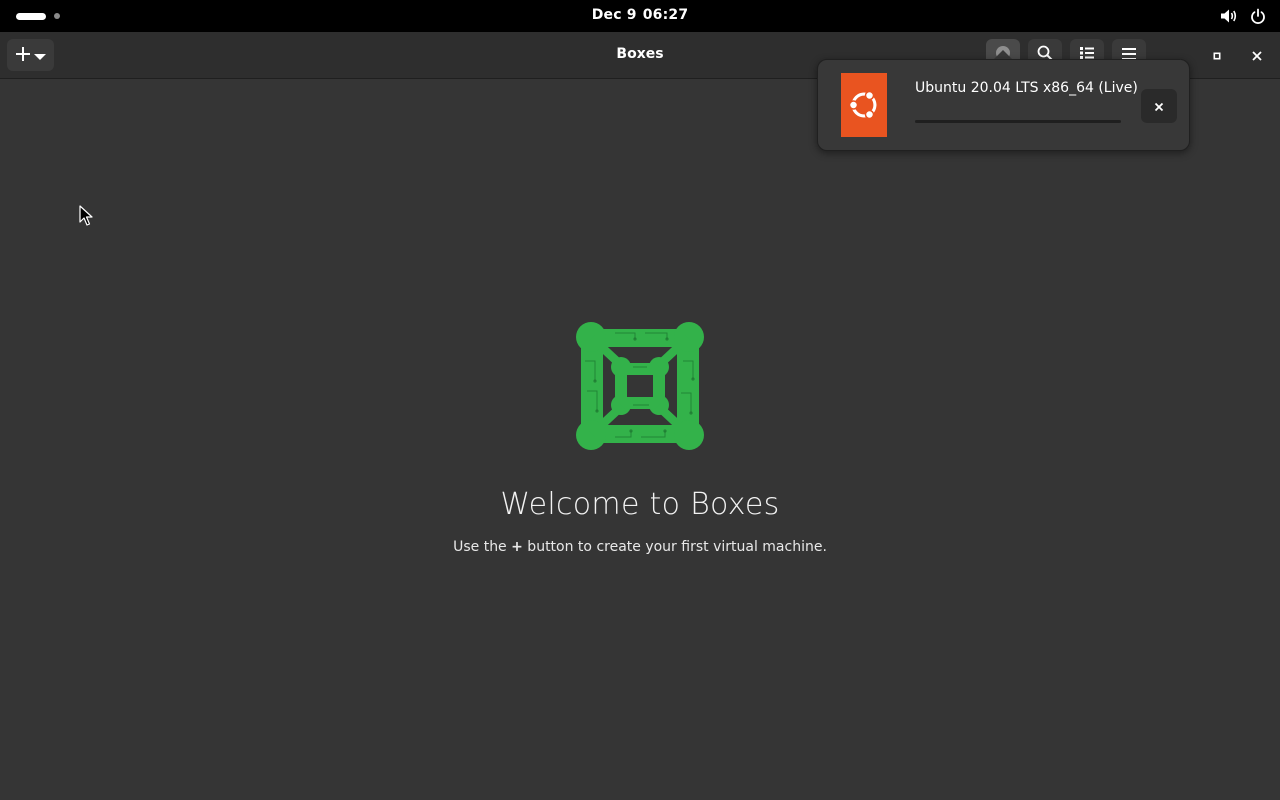 Image resolution: width=1280 pixels, height=800 pixels. Describe the element at coordinates (614, 15) in the screenshot. I see `date-label: Dec 9` at that location.